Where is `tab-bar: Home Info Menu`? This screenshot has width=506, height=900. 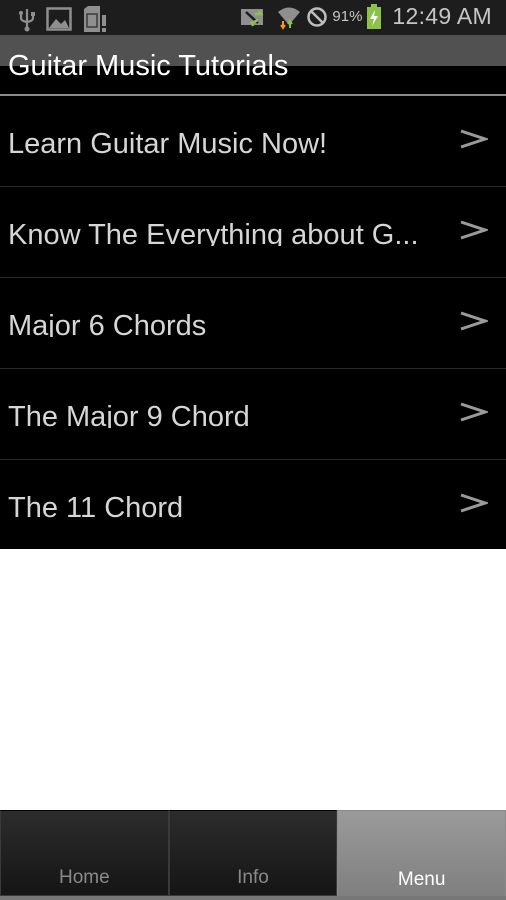
tab-bar: Home Info Menu is located at coordinates (253, 855).